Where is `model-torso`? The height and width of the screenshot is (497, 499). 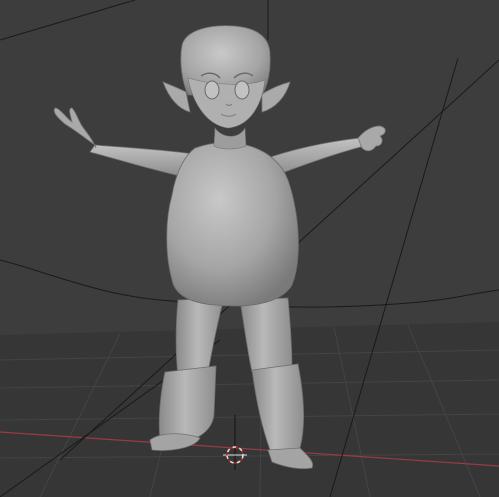
model-torso is located at coordinates (232, 224).